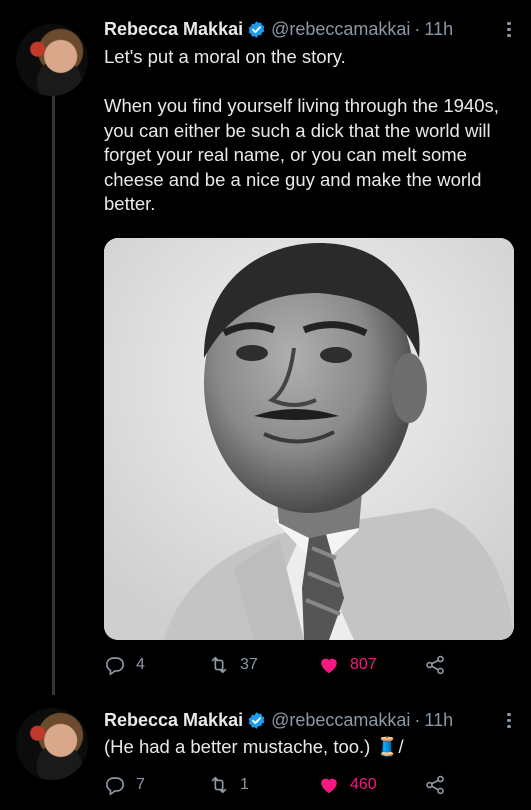  I want to click on like-button: 460, so click(347, 785).